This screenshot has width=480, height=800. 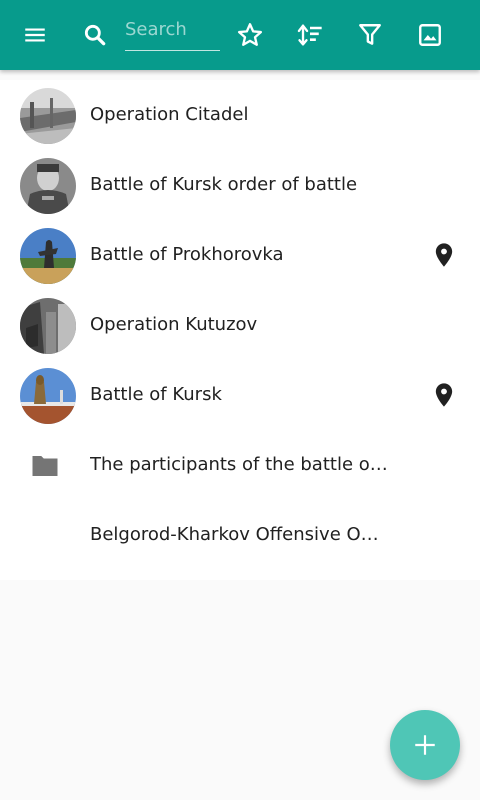 What do you see at coordinates (156, 394) in the screenshot?
I see `list-item-title: Battle of Kursk` at bounding box center [156, 394].